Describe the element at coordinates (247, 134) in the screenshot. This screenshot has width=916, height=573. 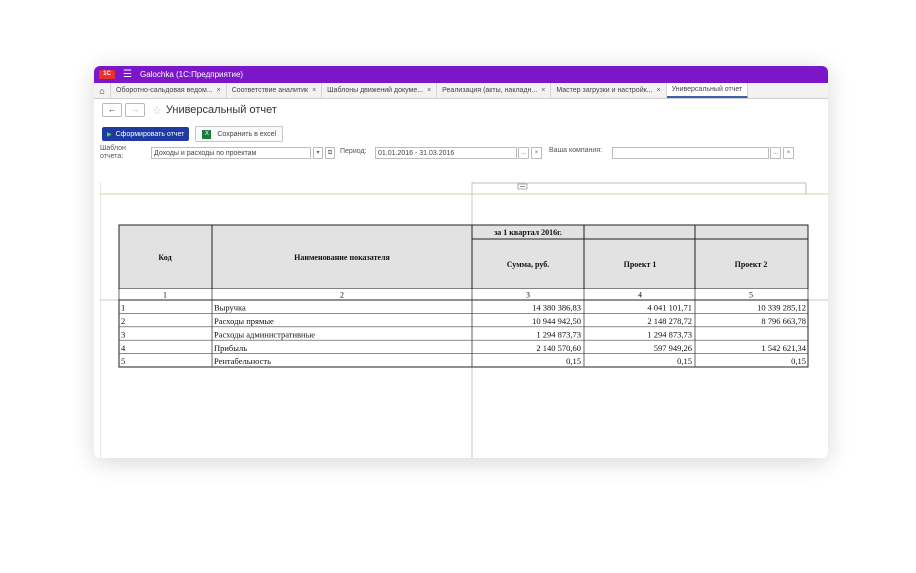
I see `save-excel-label: Сохранить в excel` at that location.